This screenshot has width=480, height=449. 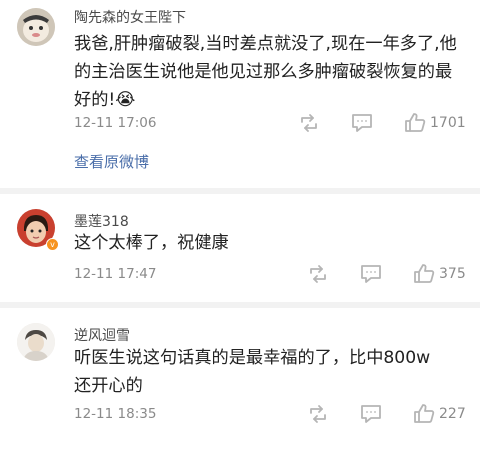 What do you see at coordinates (101, 221) in the screenshot?
I see `username: 墨莲318` at bounding box center [101, 221].